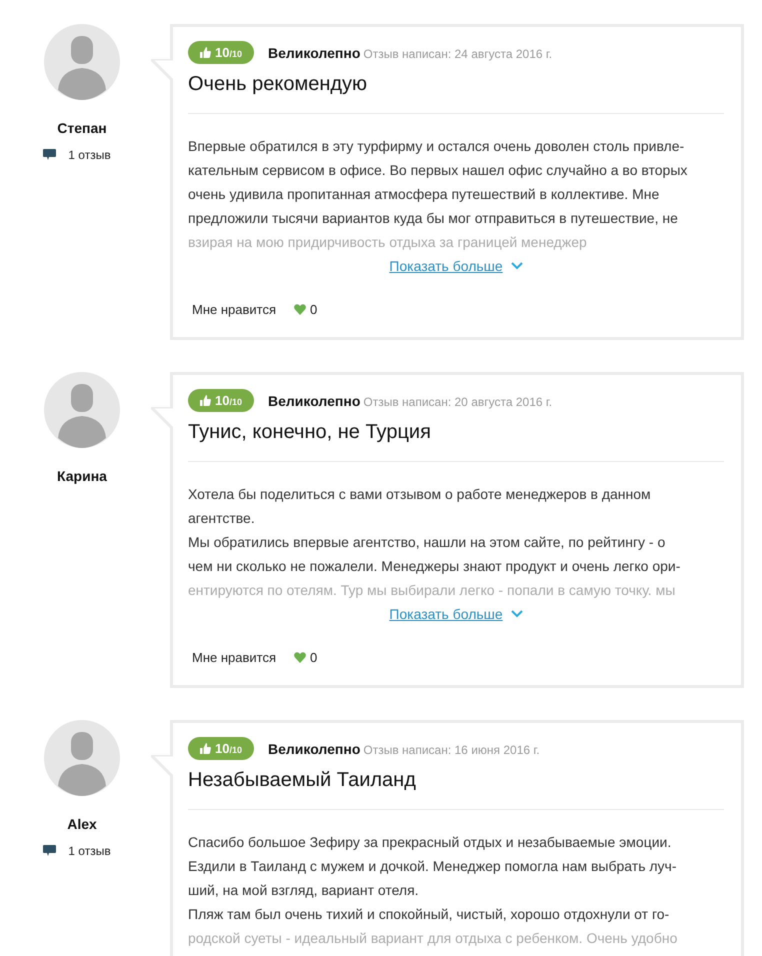 Image resolution: width=762 pixels, height=956 pixels. I want to click on review-text: Хотела бы поделиться с вами отзывом о работе менеджеров в данном, so click(420, 494).